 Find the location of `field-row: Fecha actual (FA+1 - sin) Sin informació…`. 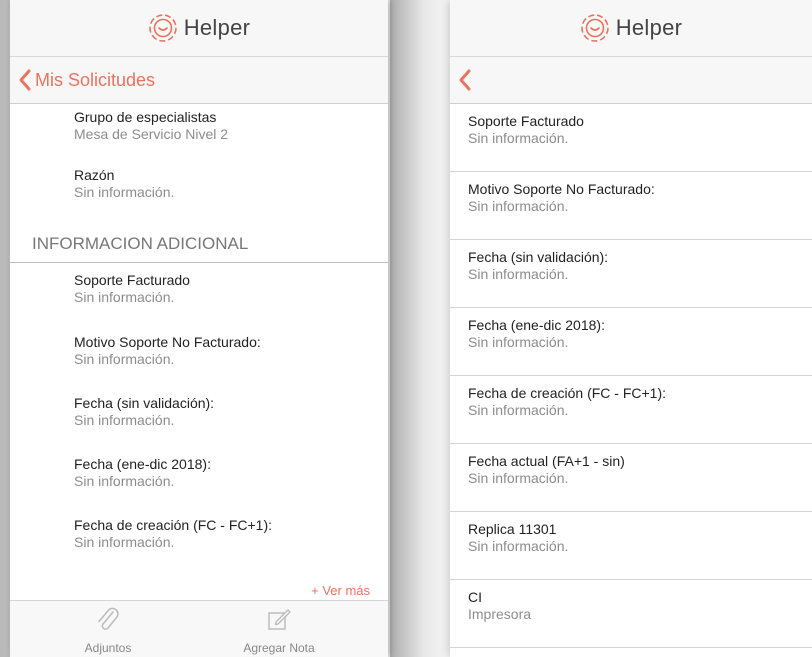

field-row: Fecha actual (FA+1 - sin) Sin informació… is located at coordinates (631, 478).